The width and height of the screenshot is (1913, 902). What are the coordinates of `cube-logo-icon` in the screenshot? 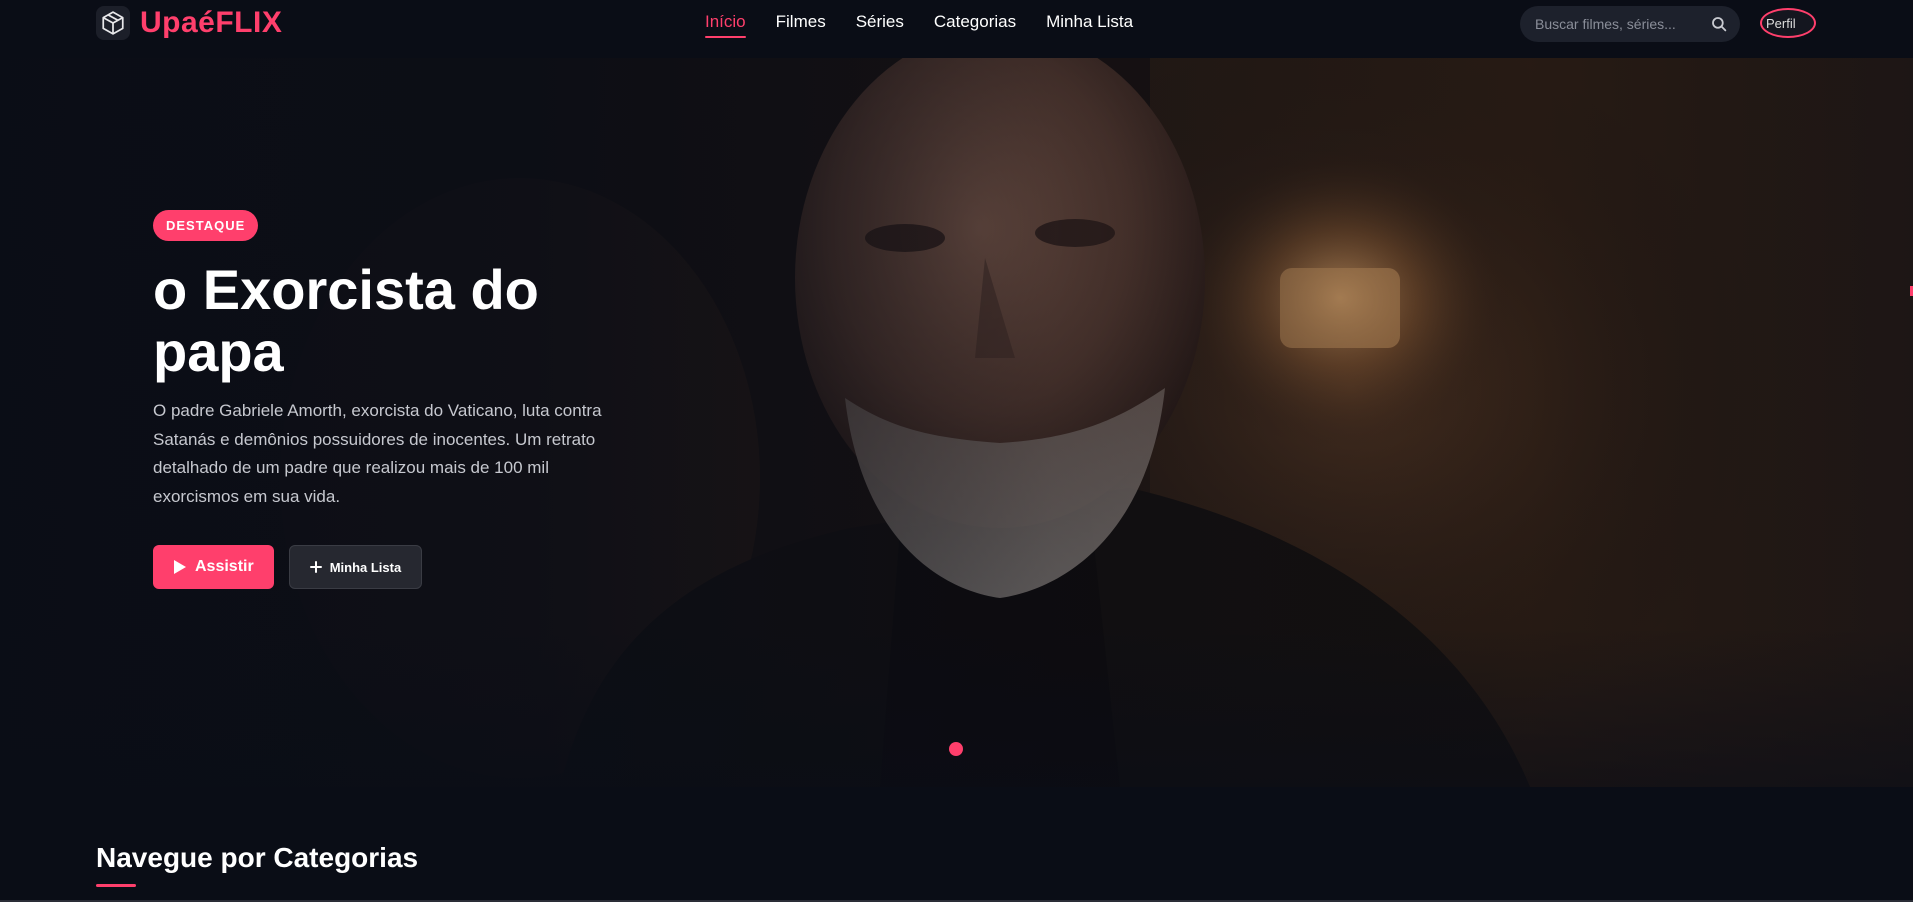 It's located at (113, 23).